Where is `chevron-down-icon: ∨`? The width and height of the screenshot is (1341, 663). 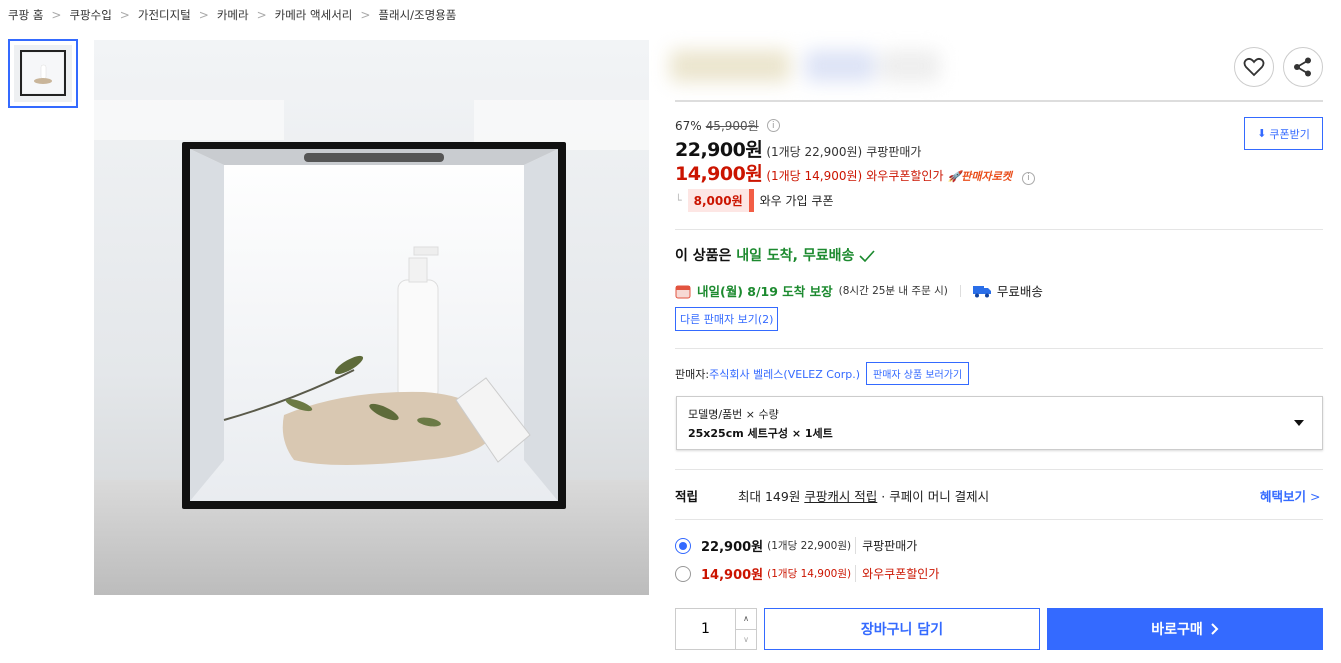 chevron-down-icon: ∨ is located at coordinates (746, 639).